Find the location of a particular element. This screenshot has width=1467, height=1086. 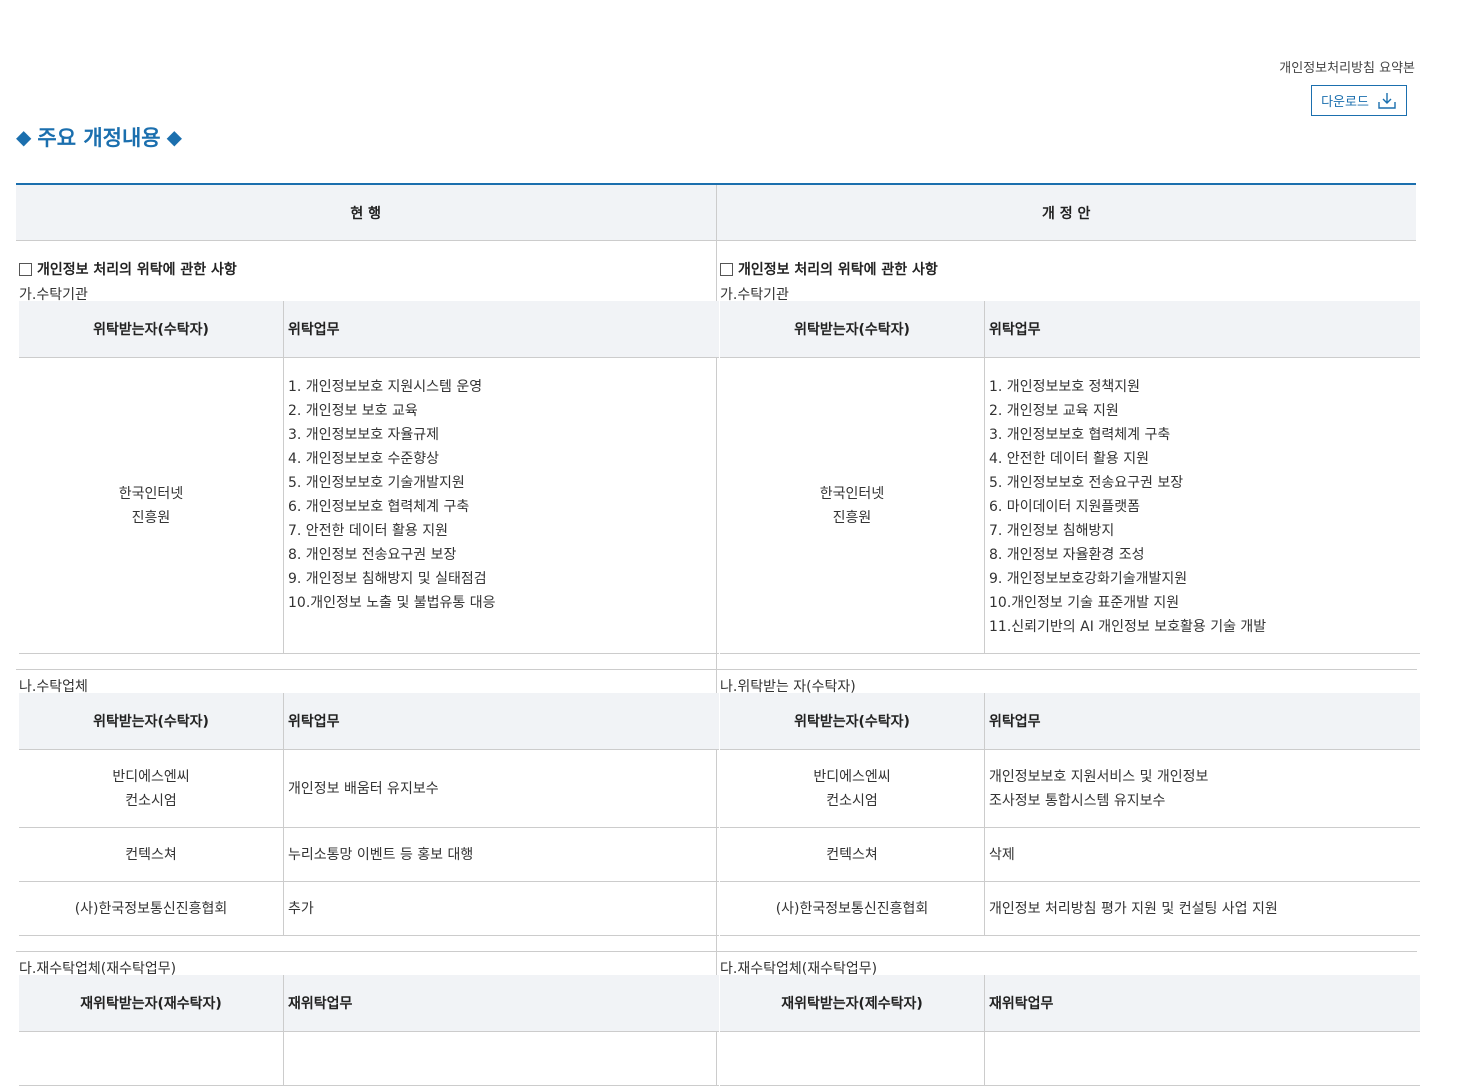

list-item: 10.개인정보 노출 및 불법유통 대응 is located at coordinates (392, 603).